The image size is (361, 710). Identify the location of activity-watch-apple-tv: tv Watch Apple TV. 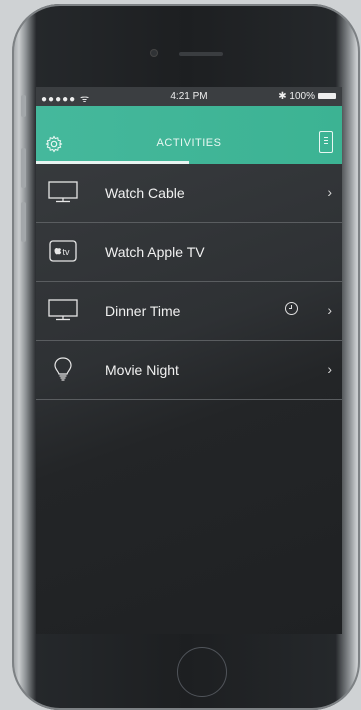
(189, 252).